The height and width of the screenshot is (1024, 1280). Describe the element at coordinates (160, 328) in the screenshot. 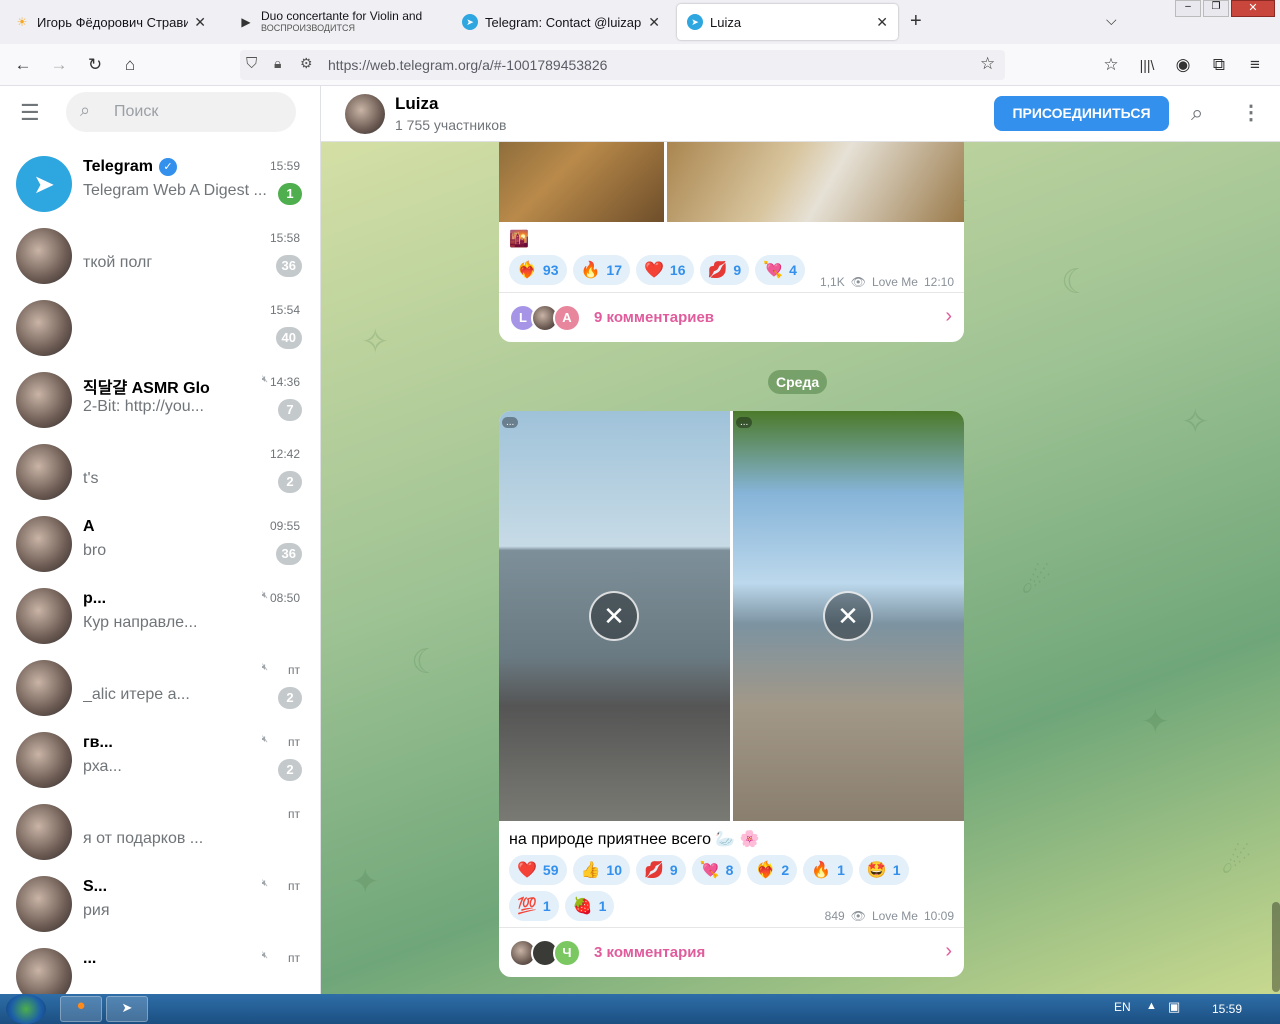

I see `chat-list-item: 15:54 40` at that location.